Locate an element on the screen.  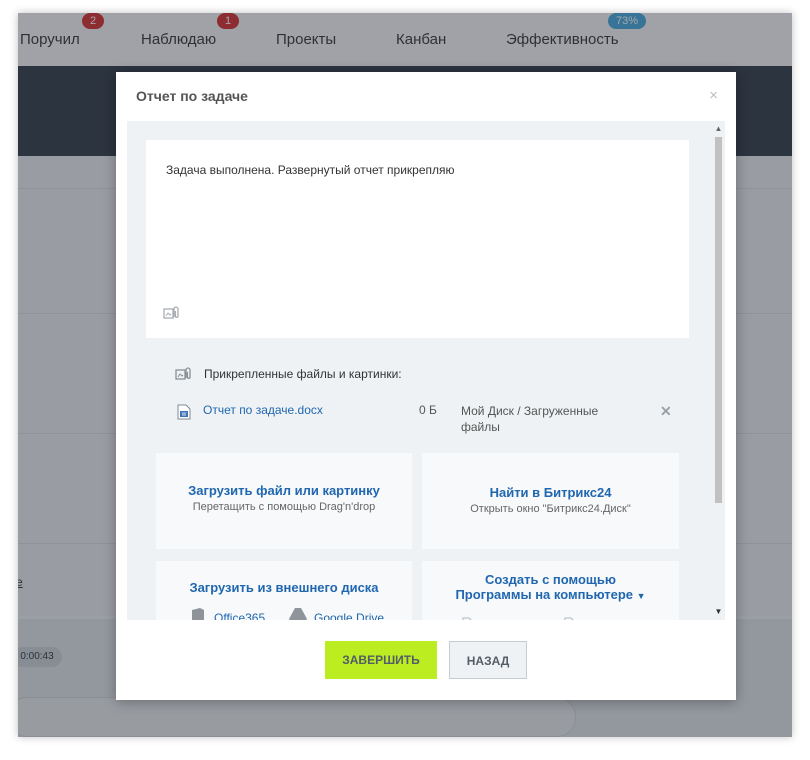
spreadsheet-icon is located at coordinates (569, 618).